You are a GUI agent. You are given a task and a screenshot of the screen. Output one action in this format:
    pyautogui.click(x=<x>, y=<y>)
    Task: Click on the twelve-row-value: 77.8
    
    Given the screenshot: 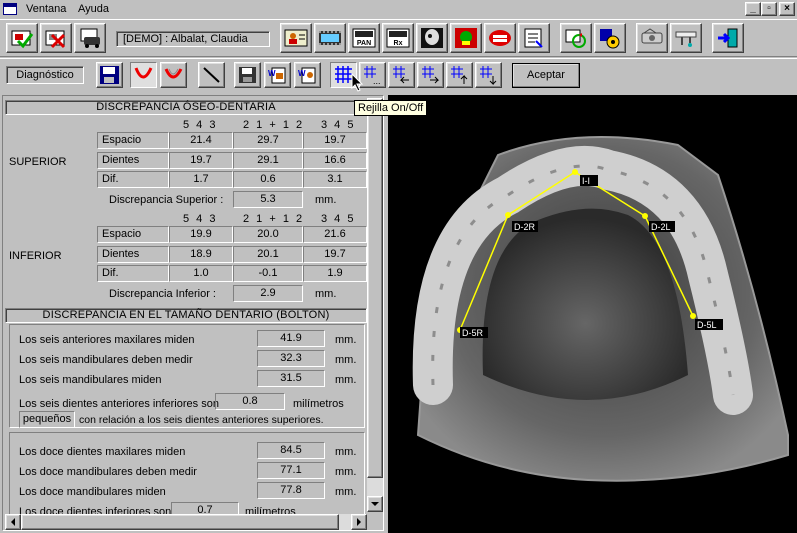 What is the action you would take?
    pyautogui.click(x=291, y=490)
    